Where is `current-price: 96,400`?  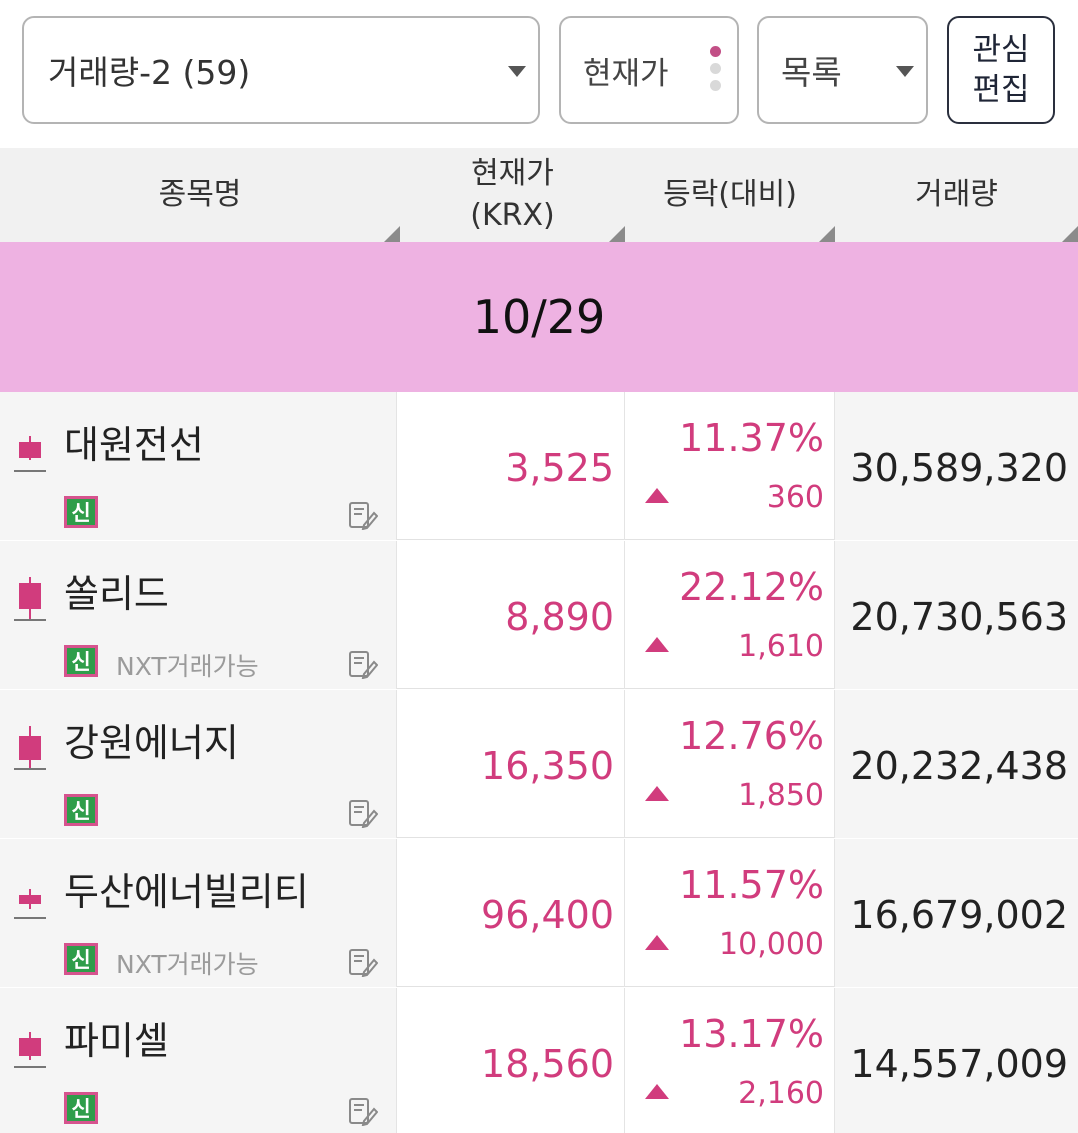
current-price: 96,400 is located at coordinates (547, 915).